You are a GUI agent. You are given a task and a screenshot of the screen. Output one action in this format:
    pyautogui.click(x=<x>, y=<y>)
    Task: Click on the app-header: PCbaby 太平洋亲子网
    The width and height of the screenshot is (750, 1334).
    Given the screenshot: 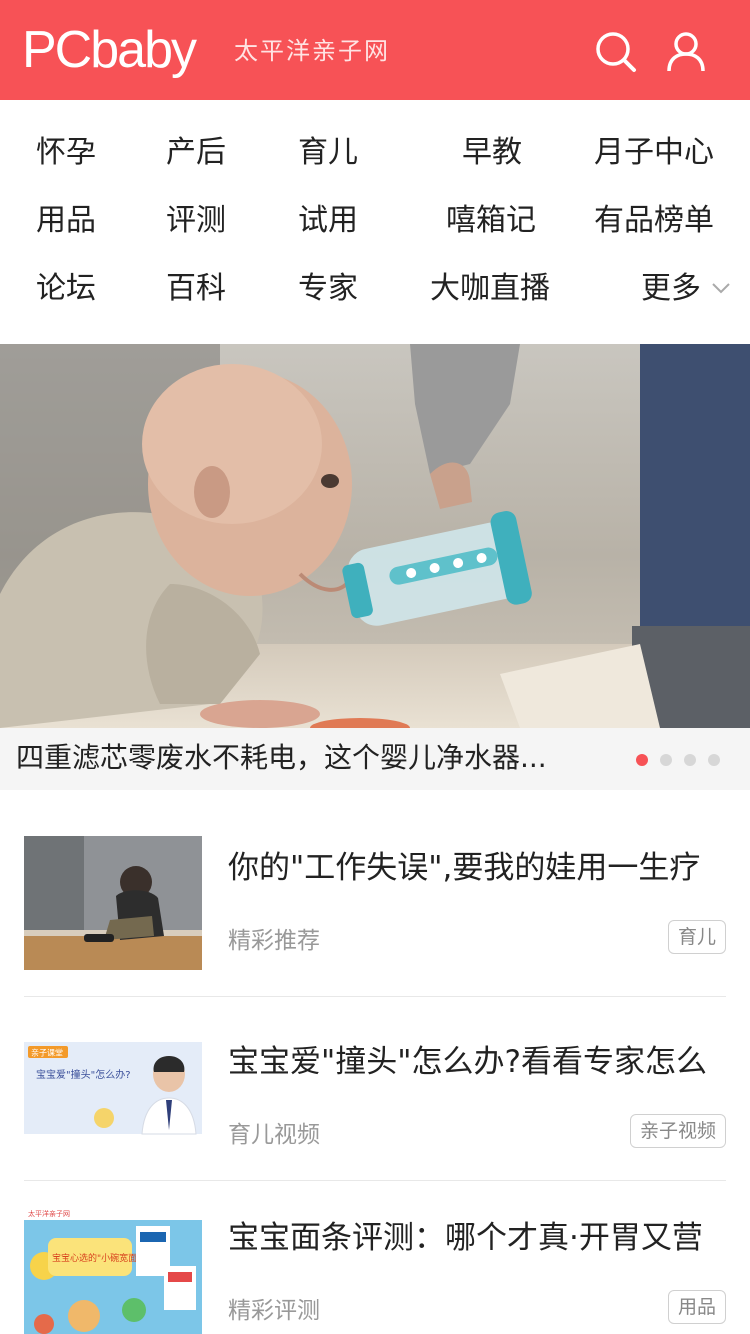 What is the action you would take?
    pyautogui.click(x=375, y=50)
    